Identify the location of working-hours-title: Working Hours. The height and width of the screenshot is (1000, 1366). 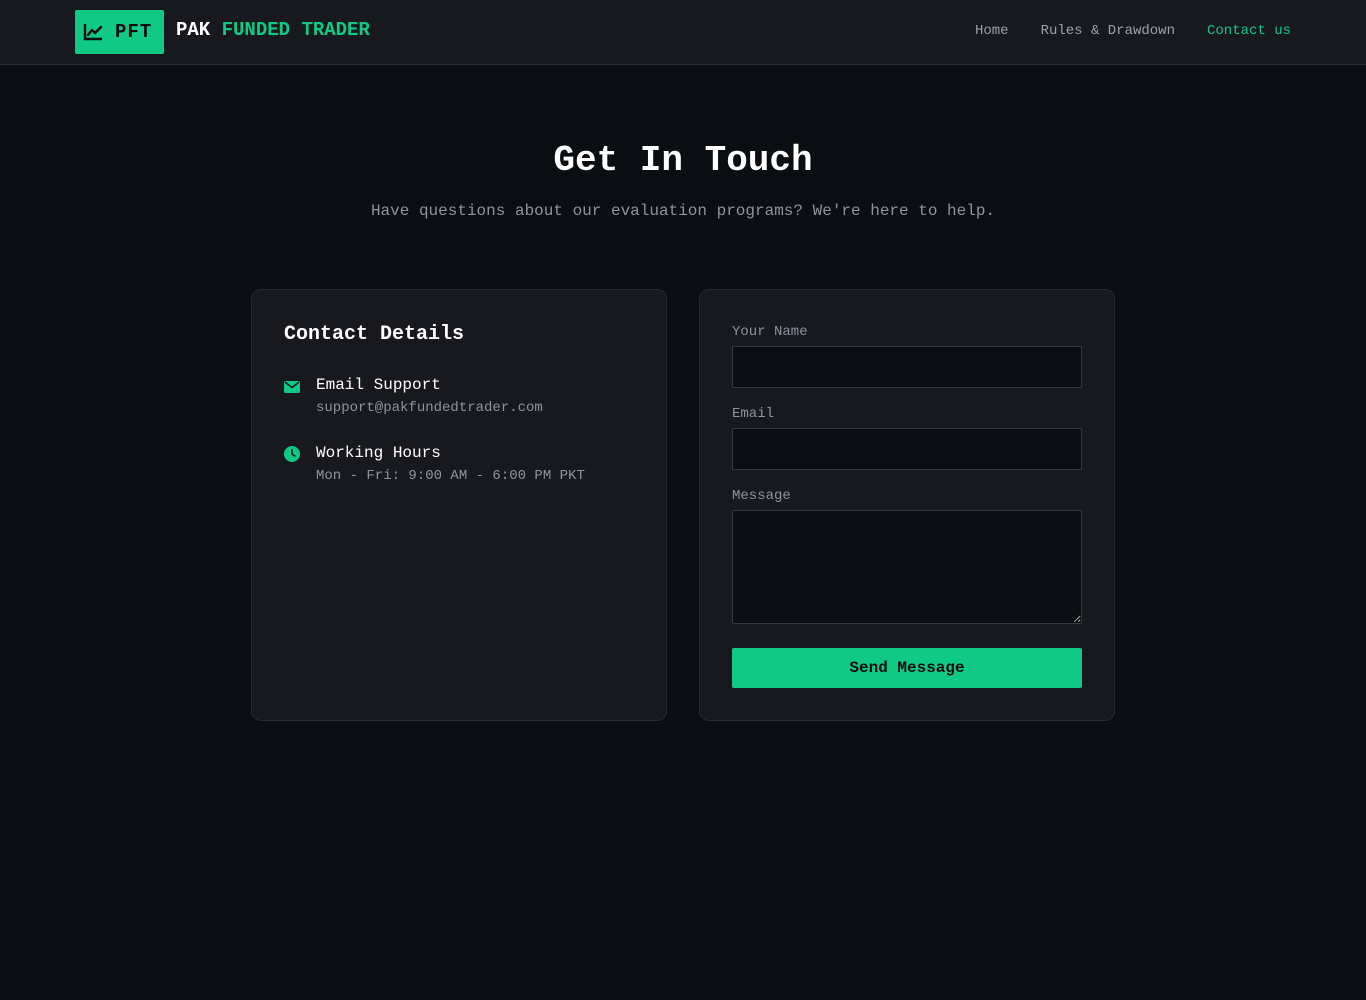
(378, 453).